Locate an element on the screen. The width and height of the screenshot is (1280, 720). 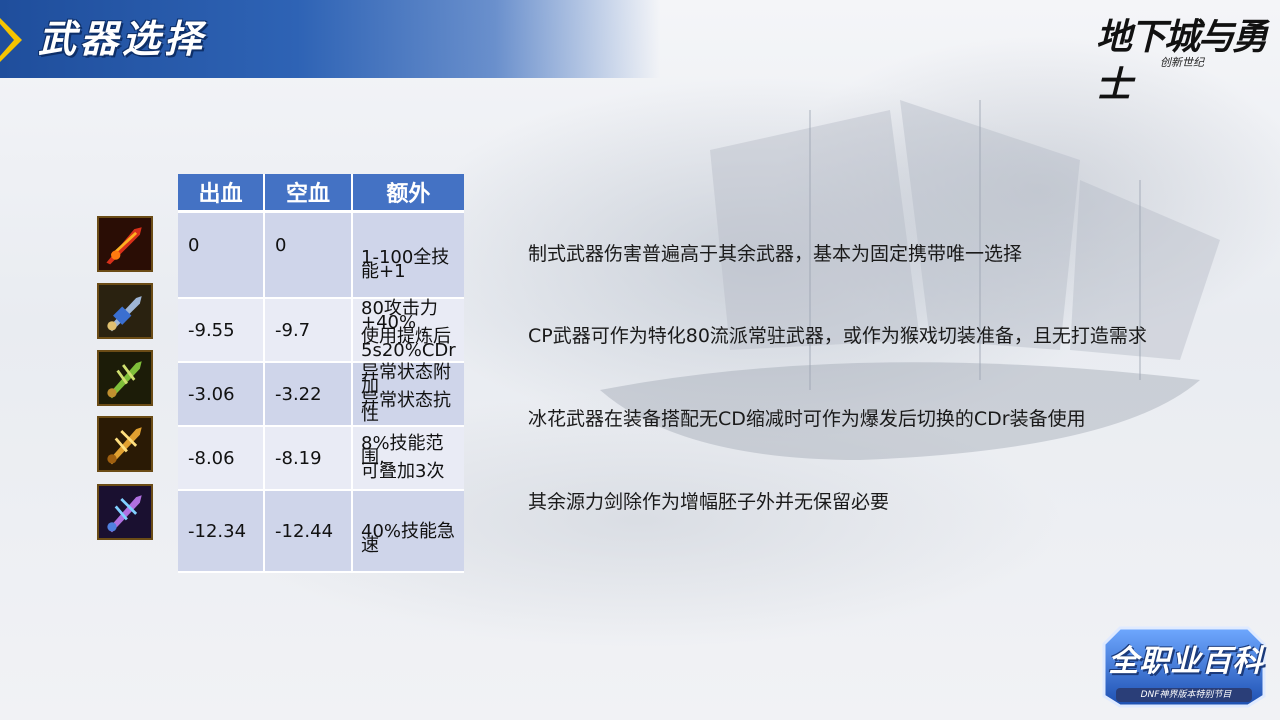
empty-value: 0 is located at coordinates (308, 255).